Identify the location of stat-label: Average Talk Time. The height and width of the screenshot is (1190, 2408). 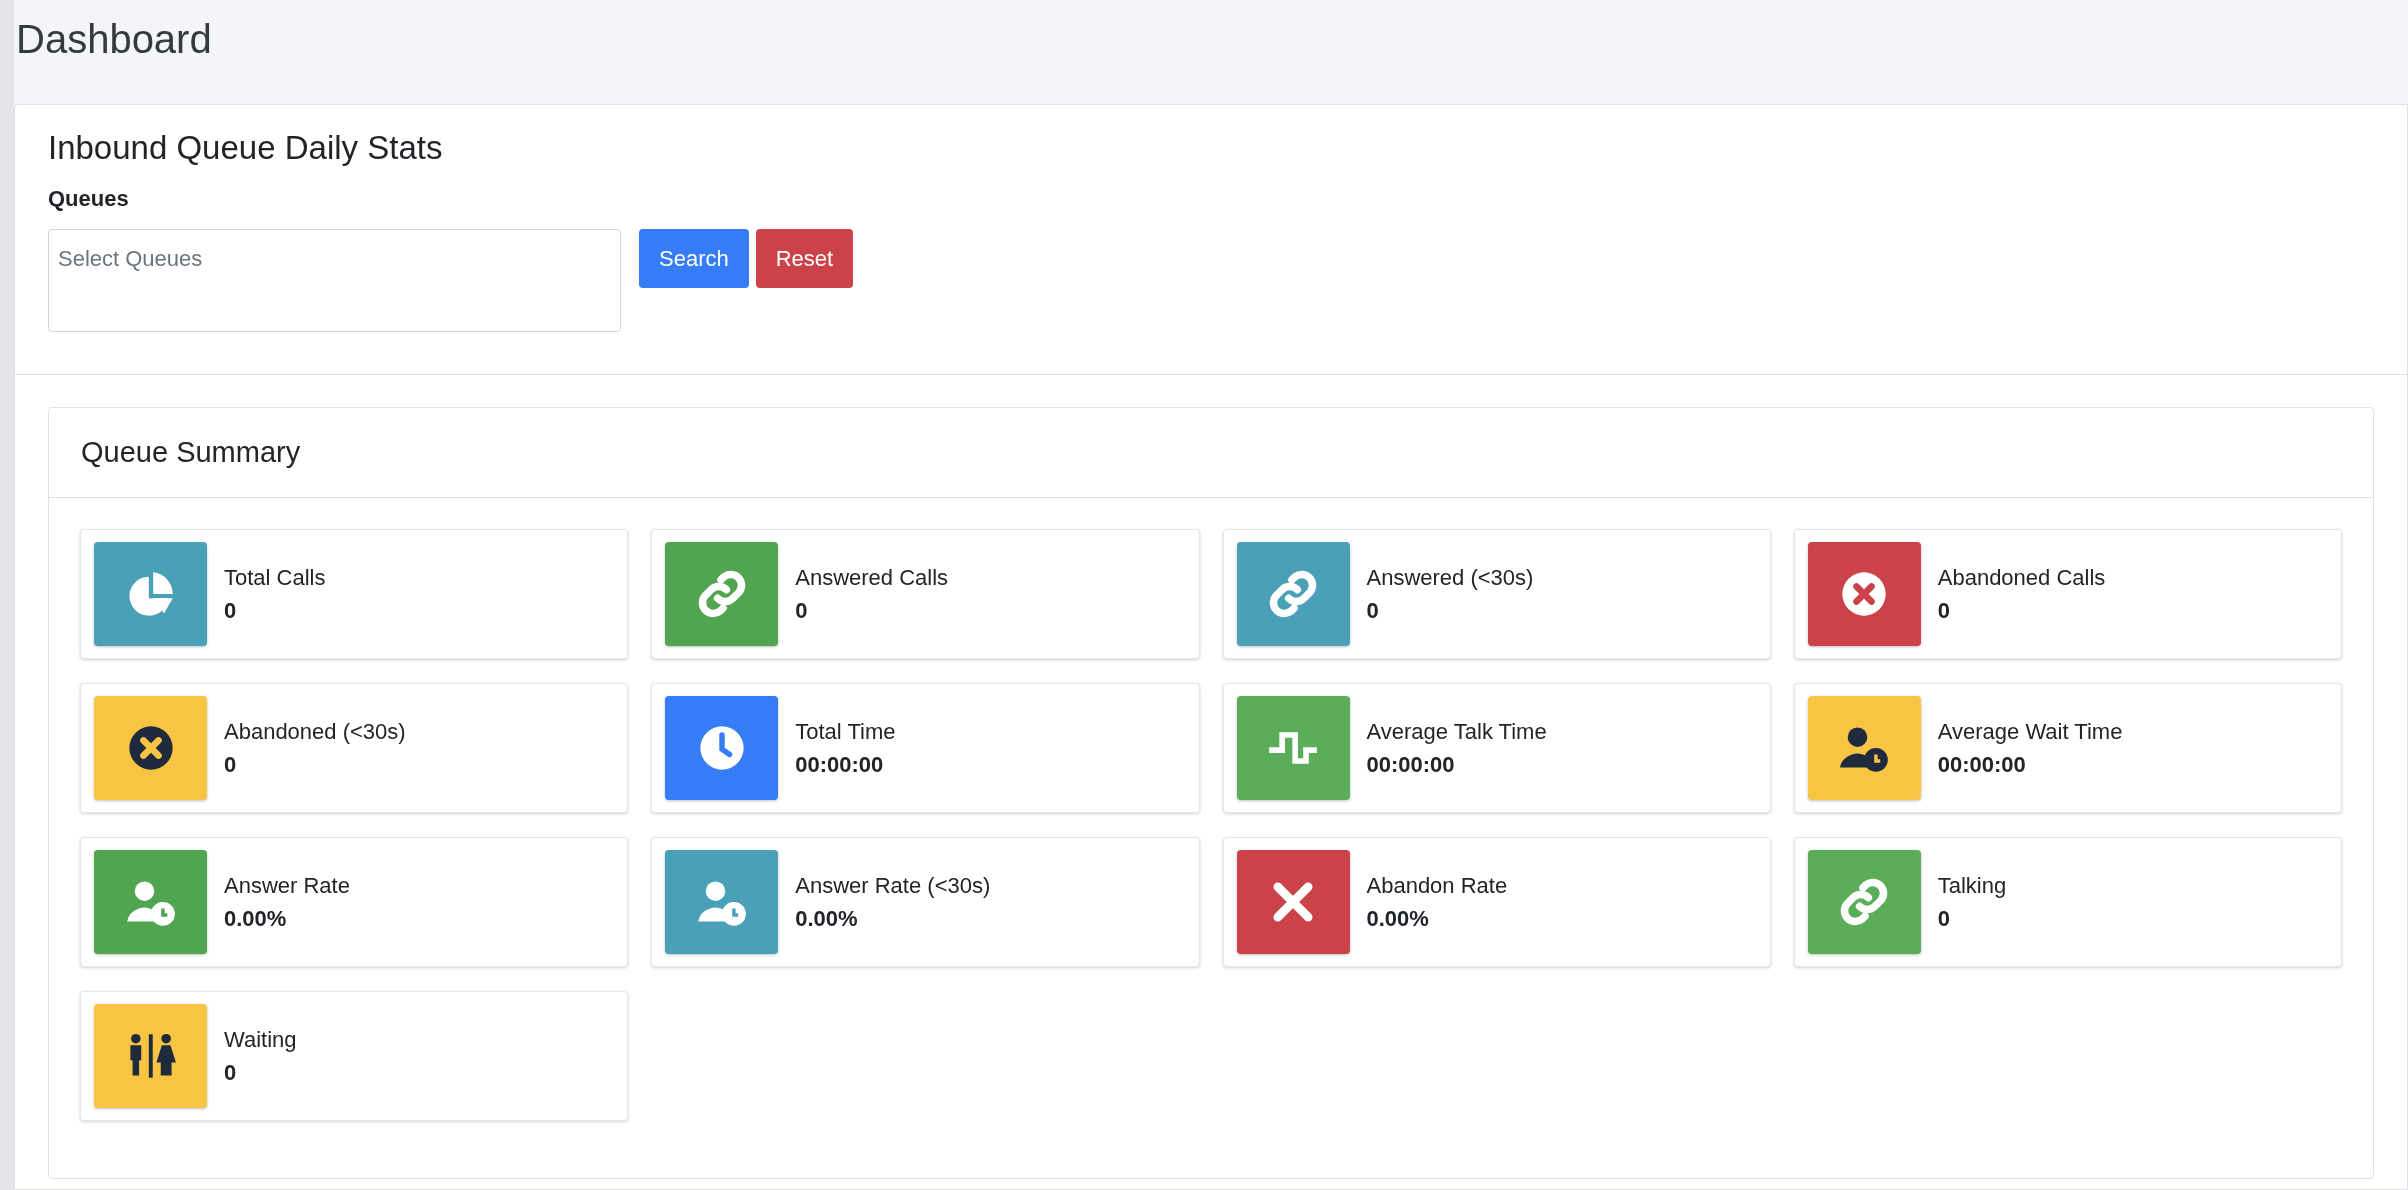
(1456, 731).